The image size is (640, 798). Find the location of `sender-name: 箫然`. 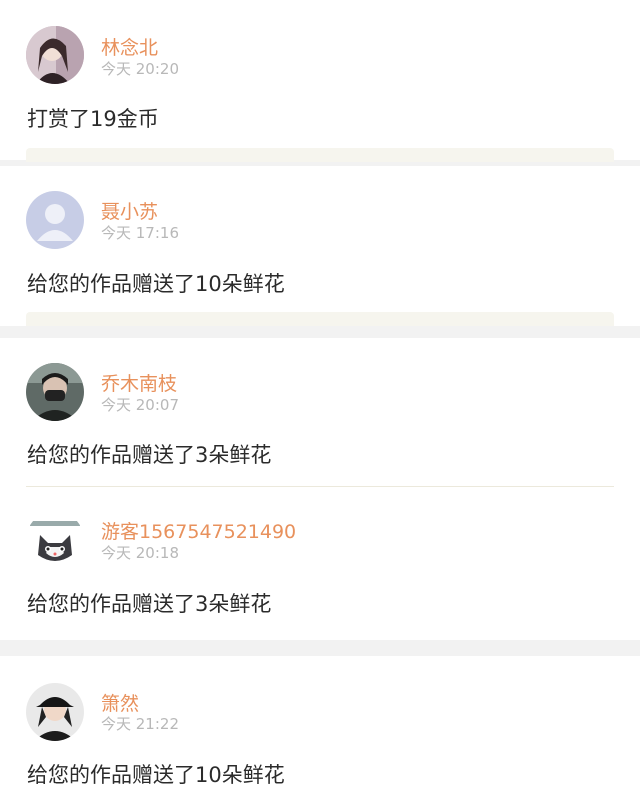

sender-name: 箫然 is located at coordinates (120, 702).